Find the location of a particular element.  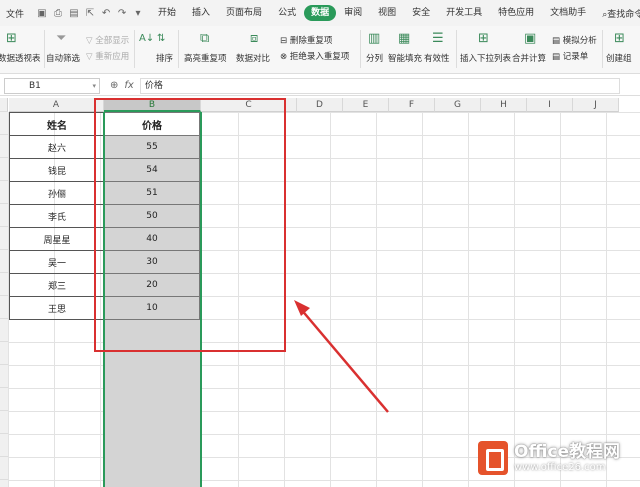

annotation-arrow is located at coordinates (341, 356).